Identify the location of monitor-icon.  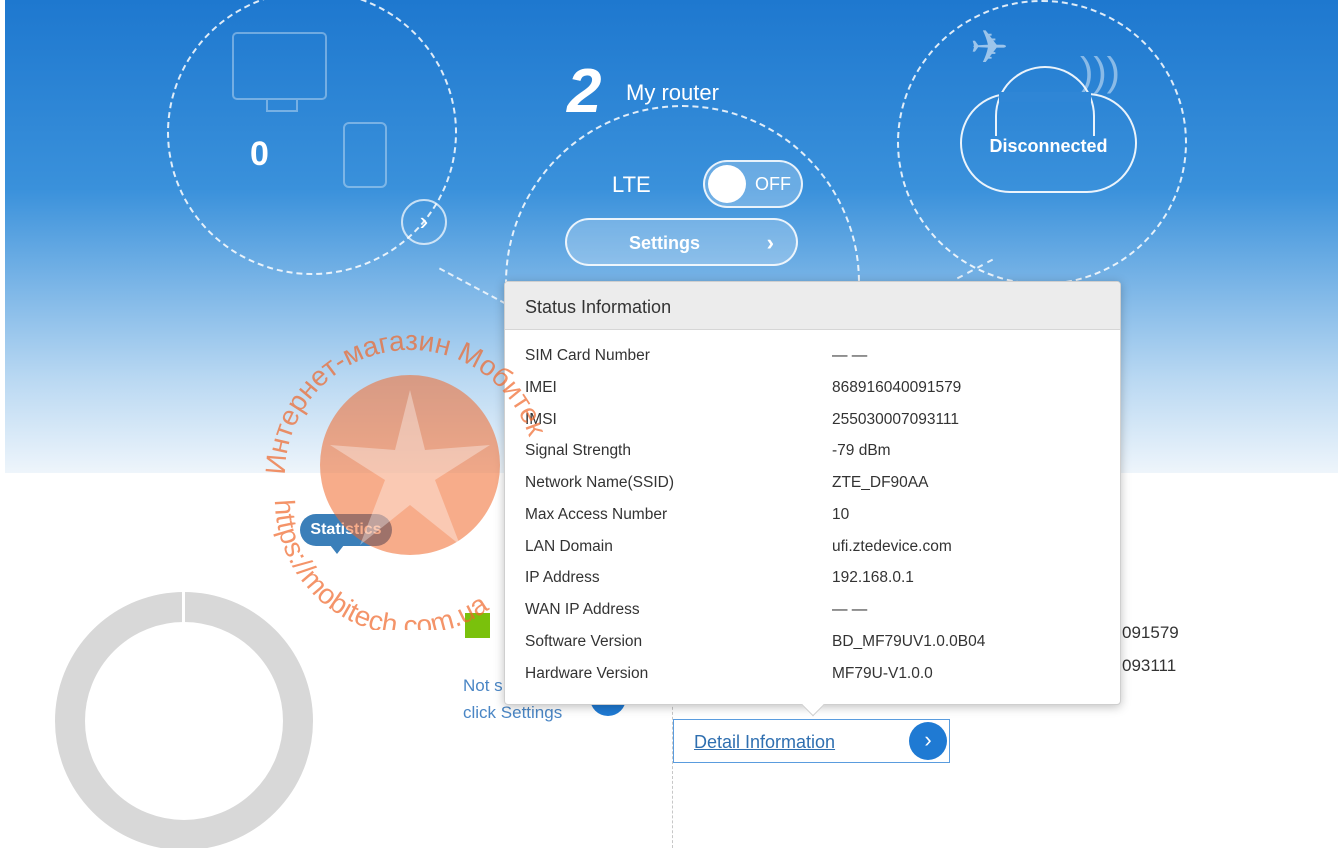
(279, 72).